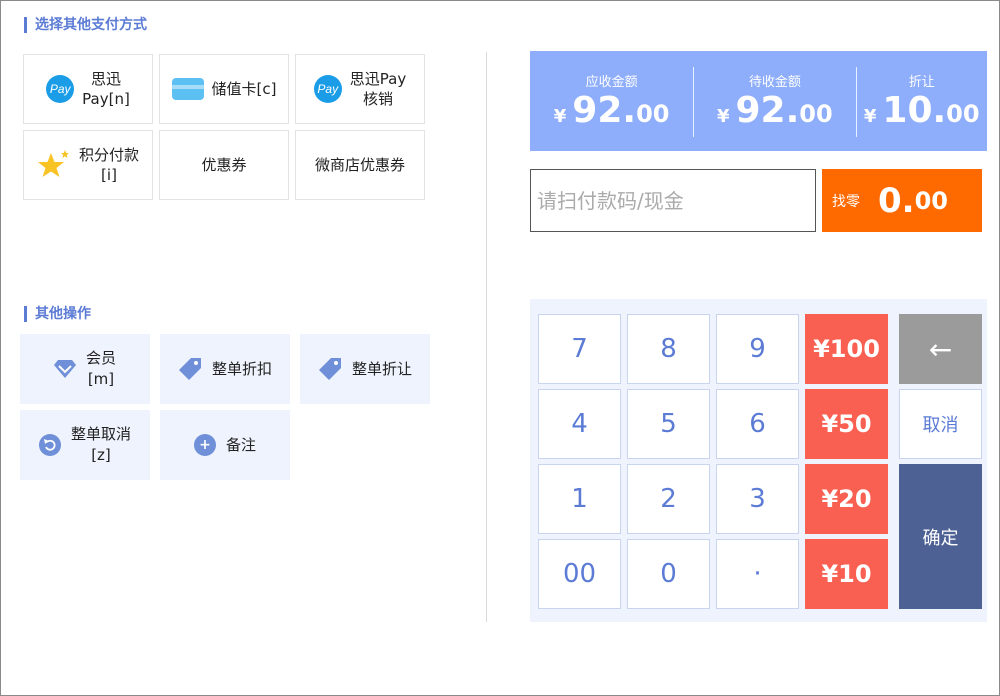 The width and height of the screenshot is (1000, 696). What do you see at coordinates (774, 82) in the screenshot?
I see `pending-label: 待收金额` at bounding box center [774, 82].